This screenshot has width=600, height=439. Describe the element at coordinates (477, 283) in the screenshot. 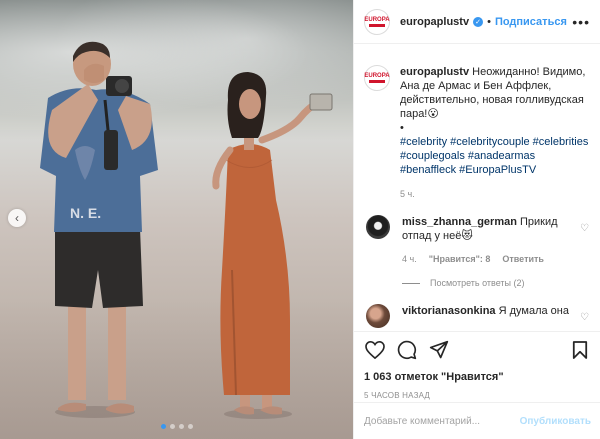

I see `view-replies-label: Посмотреть ответы (2)` at that location.